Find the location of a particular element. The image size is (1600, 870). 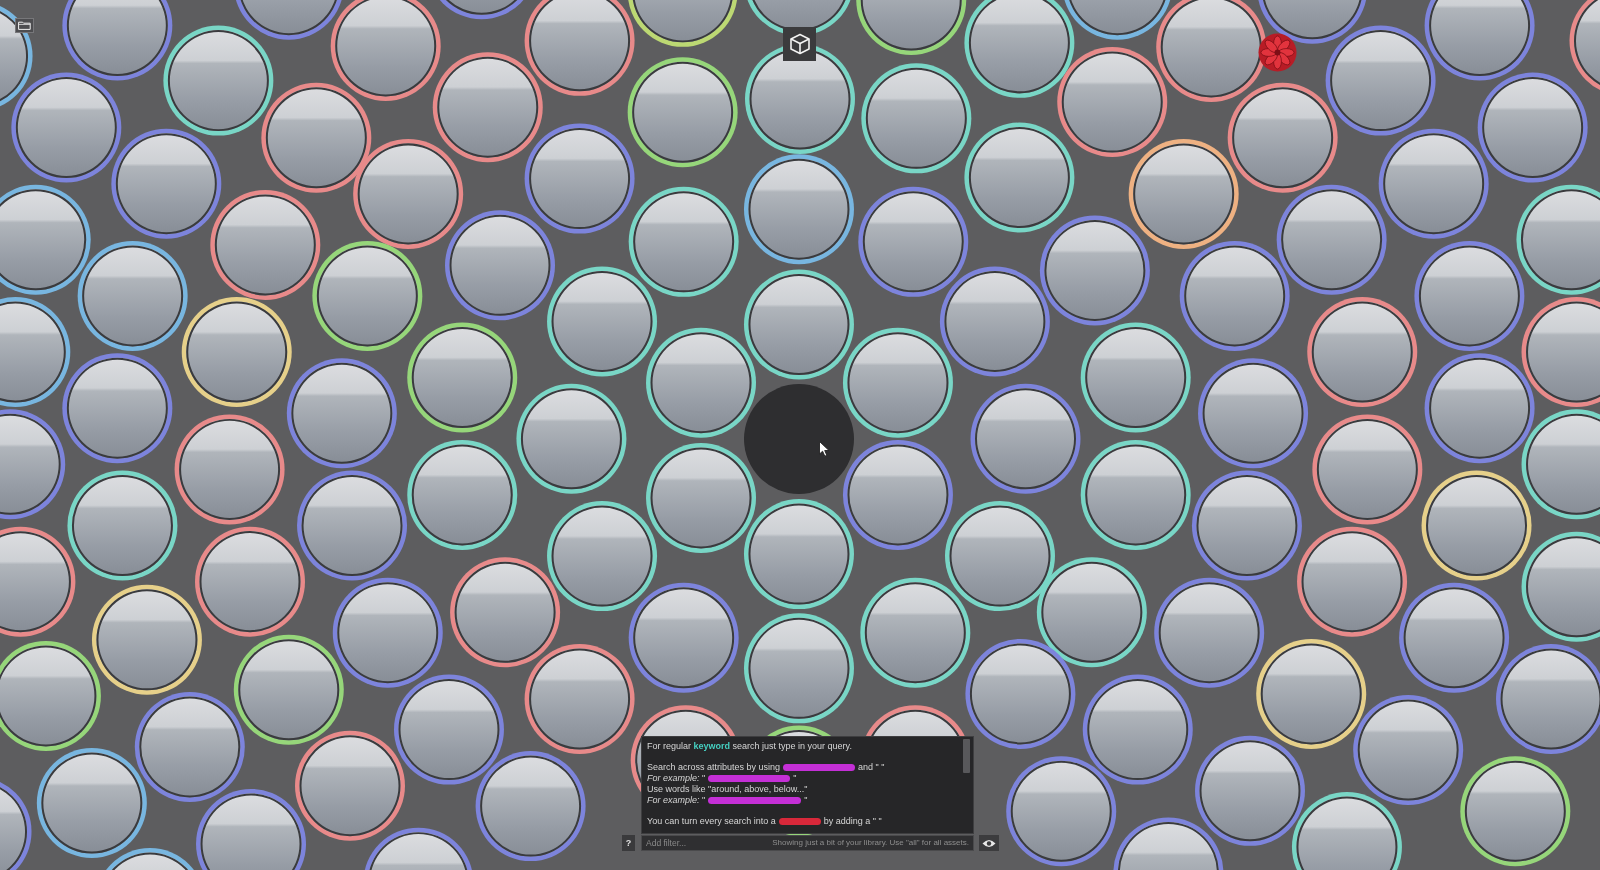

help-text: Use words like "around, above, below..." is located at coordinates (728, 789).